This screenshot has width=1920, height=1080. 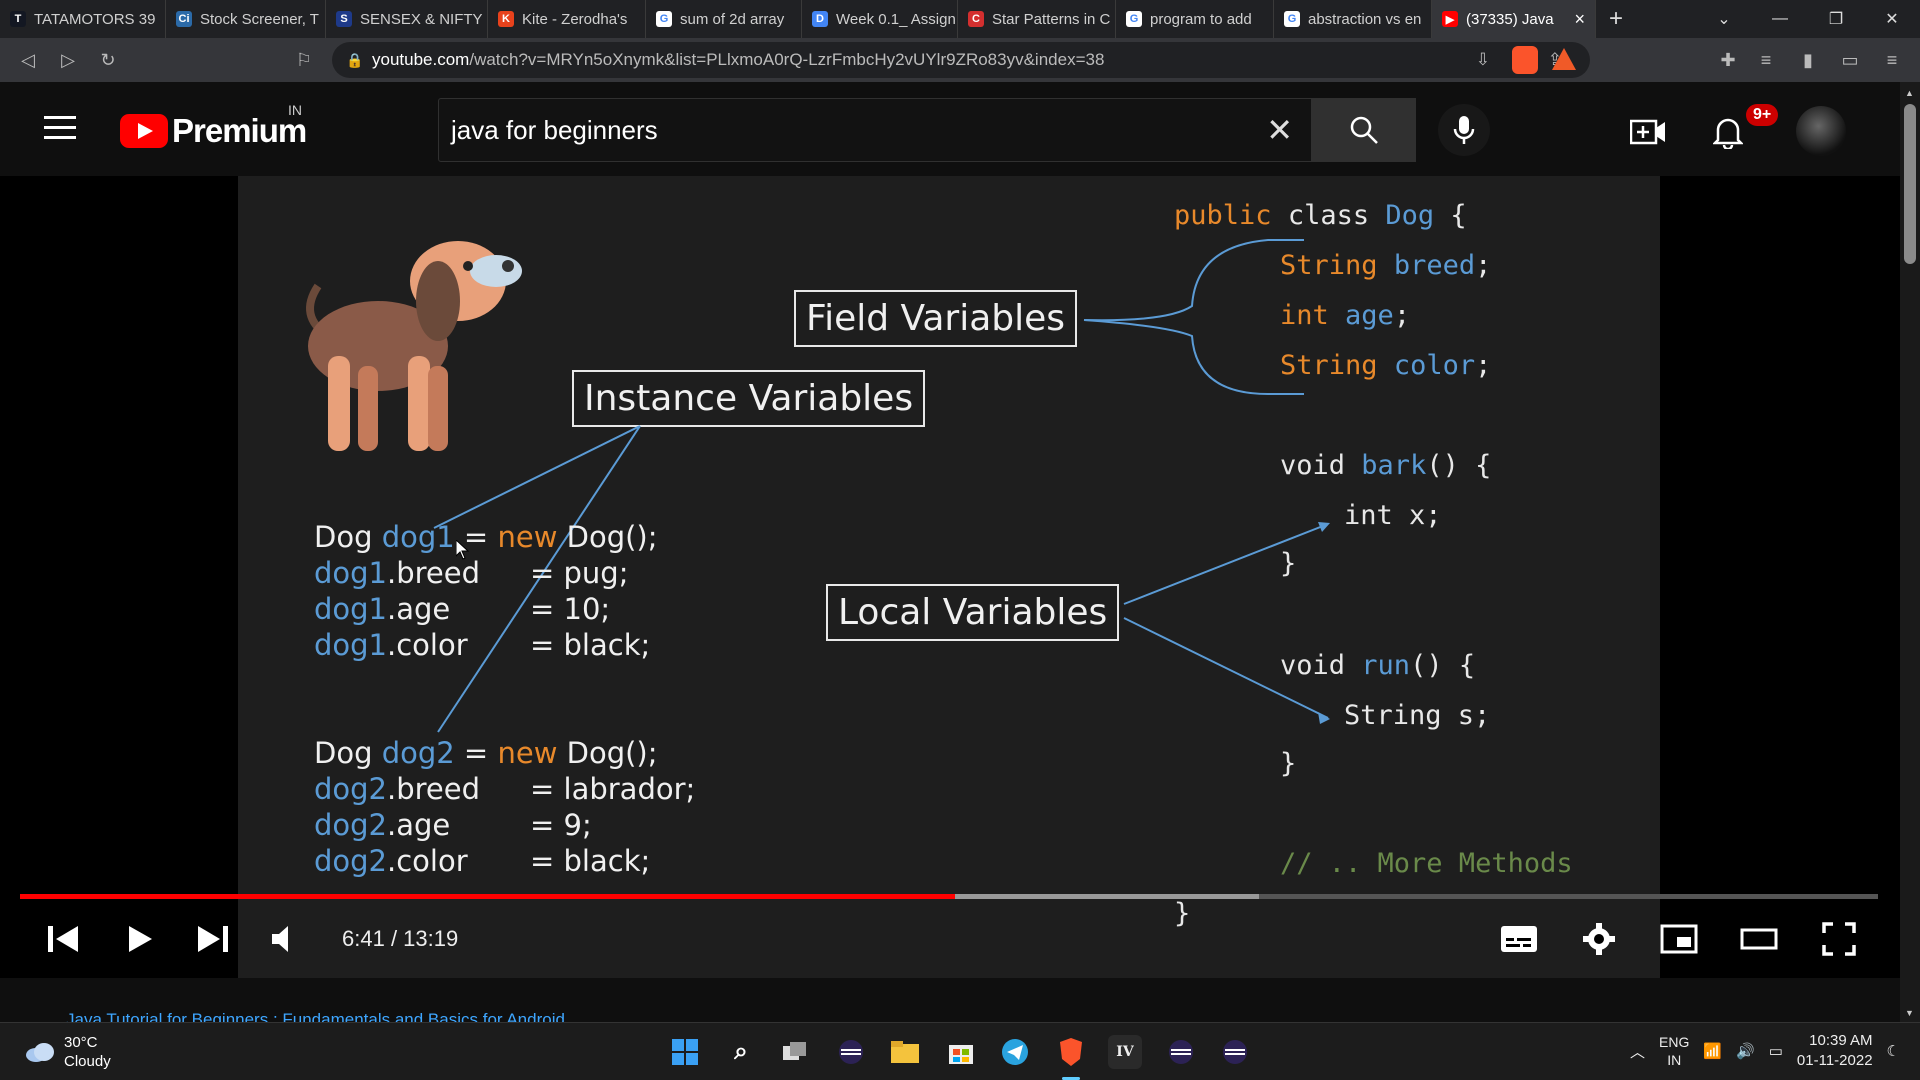 What do you see at coordinates (28, 60) in the screenshot?
I see `back-icon: ◁` at bounding box center [28, 60].